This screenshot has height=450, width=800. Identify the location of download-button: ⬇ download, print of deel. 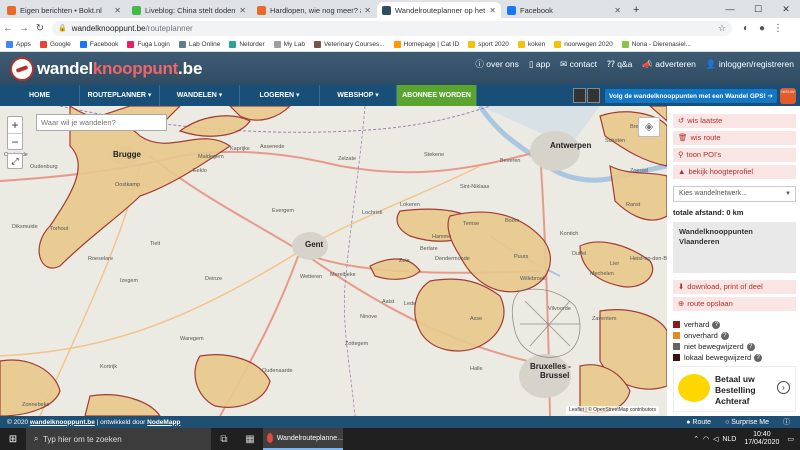
(734, 287).